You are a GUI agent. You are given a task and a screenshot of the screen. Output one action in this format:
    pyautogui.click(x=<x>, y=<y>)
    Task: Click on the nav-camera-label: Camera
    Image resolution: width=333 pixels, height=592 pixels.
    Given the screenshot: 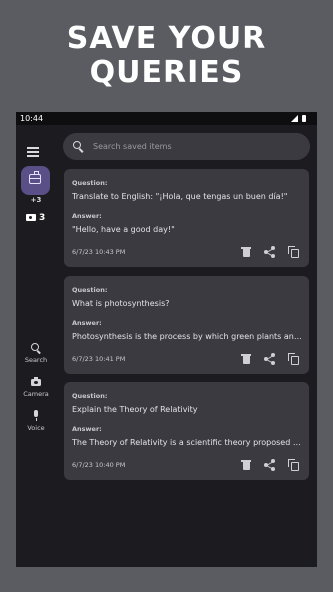 What is the action you would take?
    pyautogui.click(x=36, y=394)
    